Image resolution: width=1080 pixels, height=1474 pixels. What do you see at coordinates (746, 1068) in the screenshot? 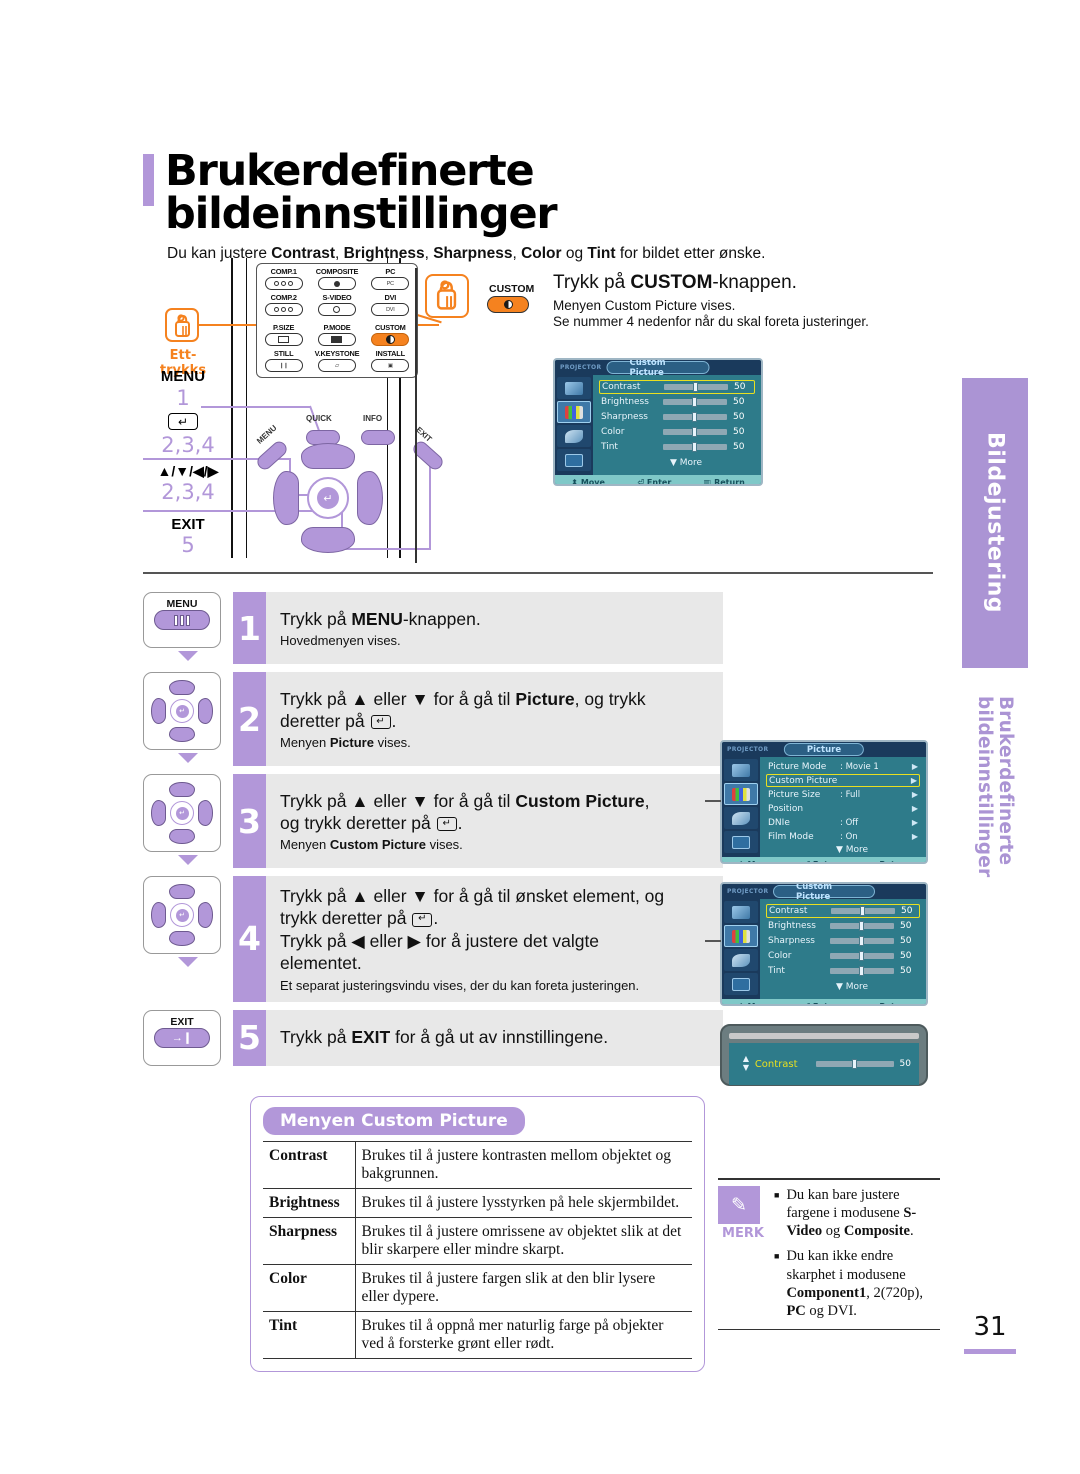
I see `down-arrow-icon: ▼` at bounding box center [746, 1068].